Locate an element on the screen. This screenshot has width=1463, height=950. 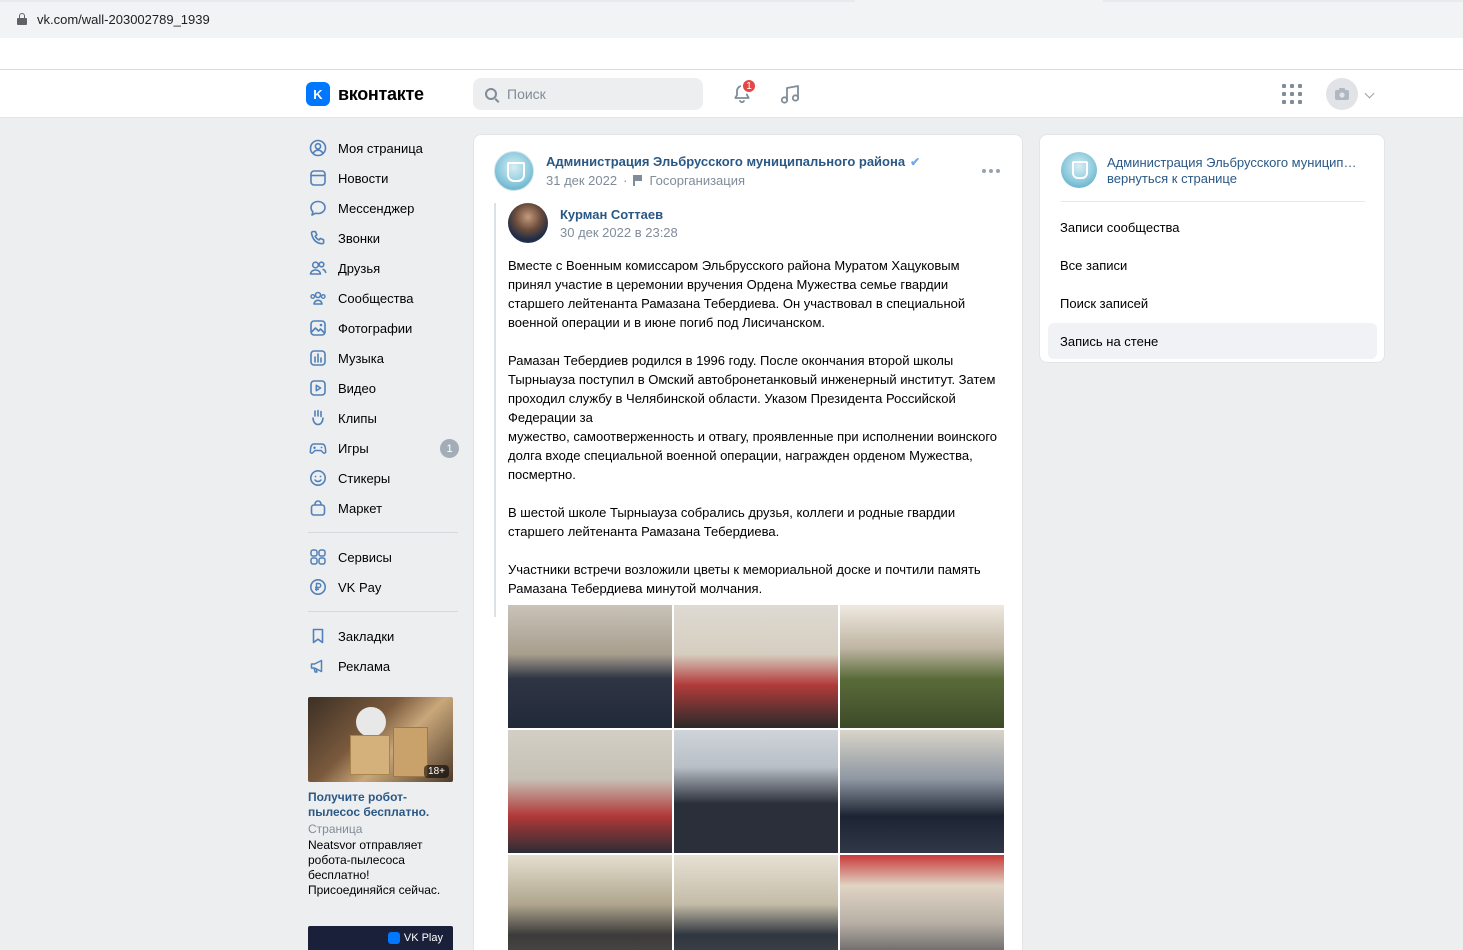
phone-icon is located at coordinates (318, 238).